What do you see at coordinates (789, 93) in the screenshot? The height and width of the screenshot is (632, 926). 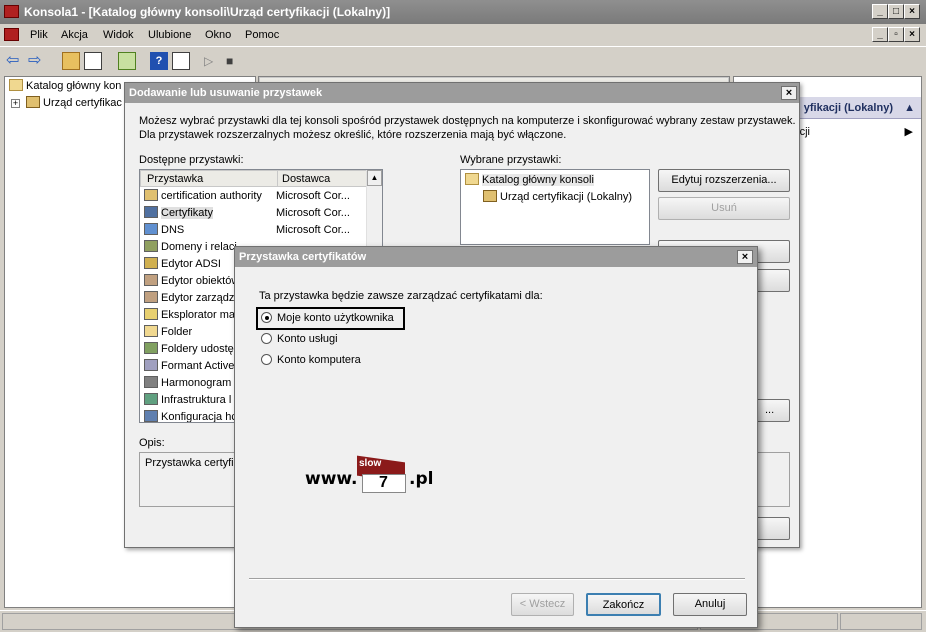 I see `add-dialog-close-icon: ×` at bounding box center [789, 93].